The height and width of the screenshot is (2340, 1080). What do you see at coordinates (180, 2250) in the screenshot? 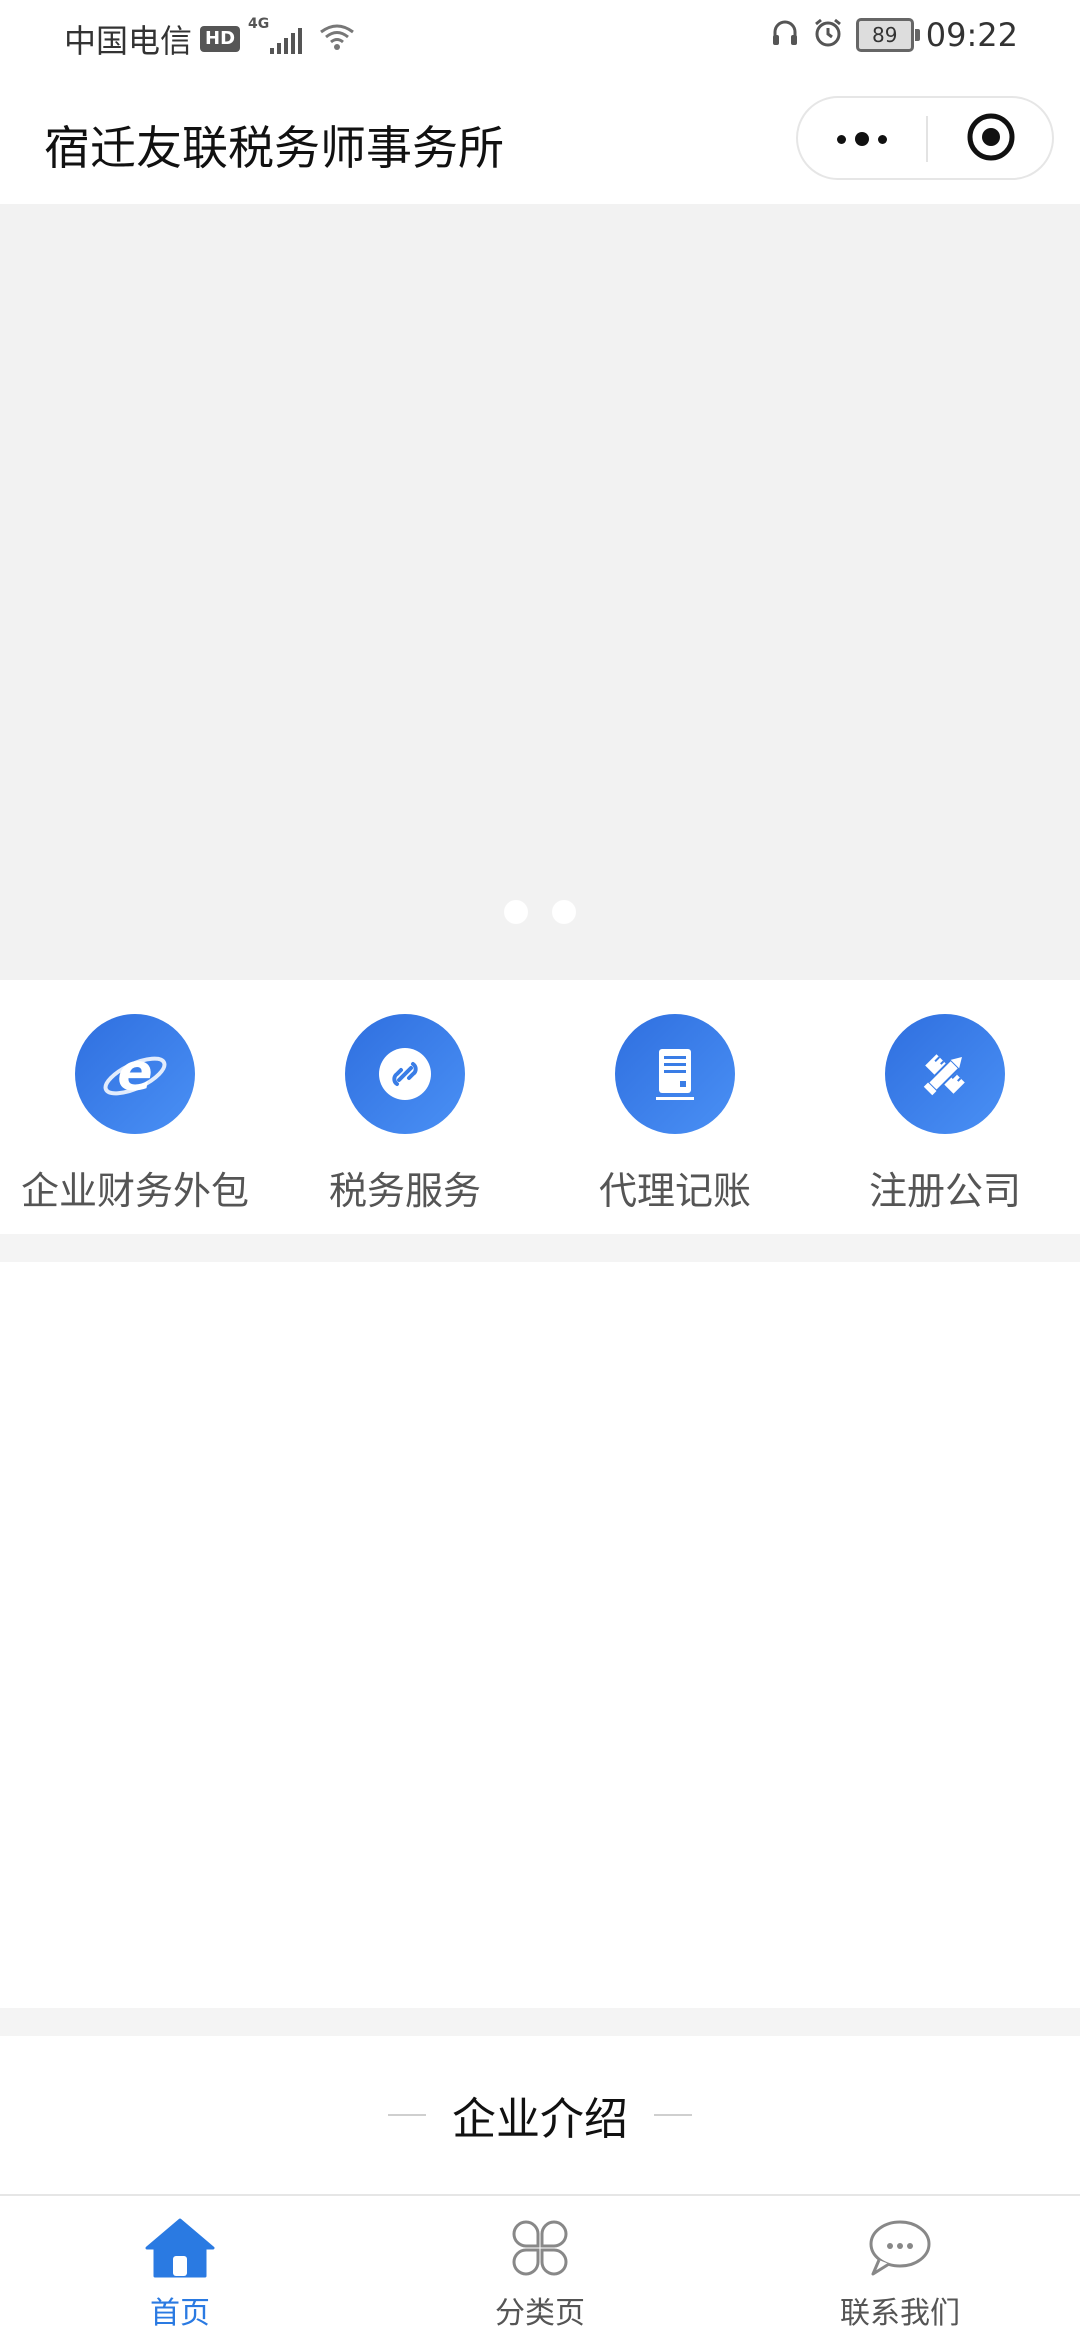
I see `home-icon` at bounding box center [180, 2250].